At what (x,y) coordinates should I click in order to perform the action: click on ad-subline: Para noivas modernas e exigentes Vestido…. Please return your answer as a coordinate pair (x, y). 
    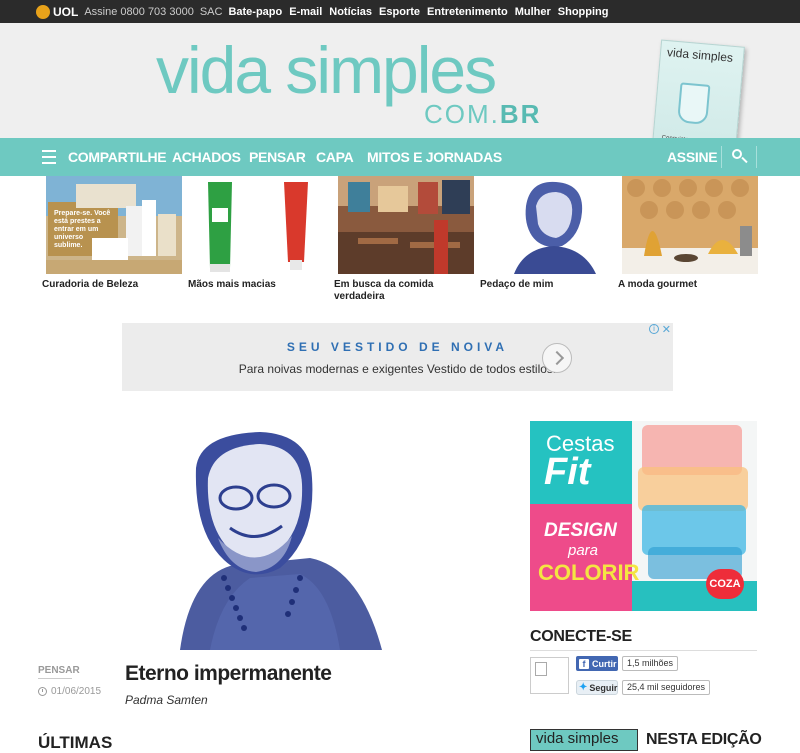
    Looking at the image, I should click on (397, 369).